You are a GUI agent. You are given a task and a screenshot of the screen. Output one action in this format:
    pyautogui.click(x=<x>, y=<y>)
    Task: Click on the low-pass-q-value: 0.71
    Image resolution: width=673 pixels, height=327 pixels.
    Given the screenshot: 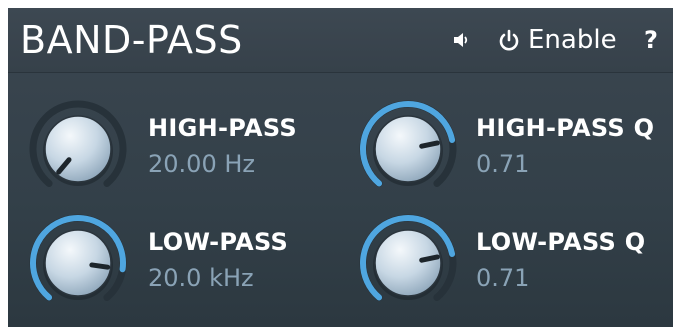 What is the action you would take?
    pyautogui.click(x=502, y=278)
    